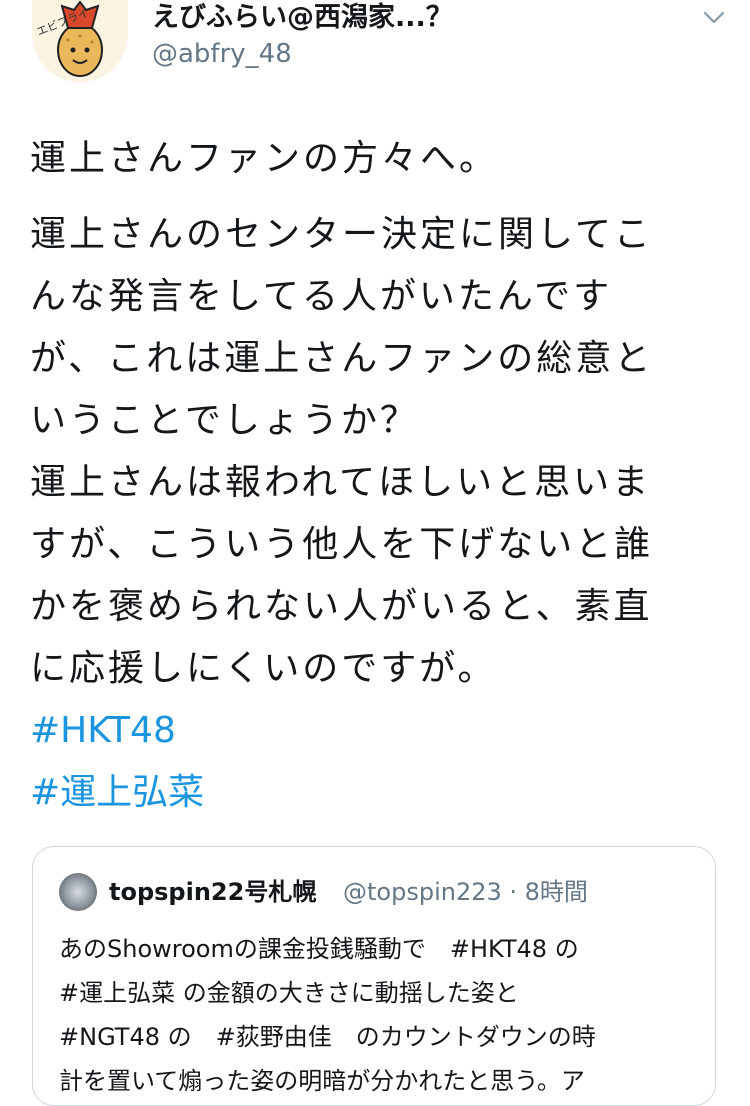 Image resolution: width=750 pixels, height=1106 pixels. Describe the element at coordinates (342, 544) in the screenshot. I see `tweet-line: すが、こういう他人を下げないと誰` at that location.